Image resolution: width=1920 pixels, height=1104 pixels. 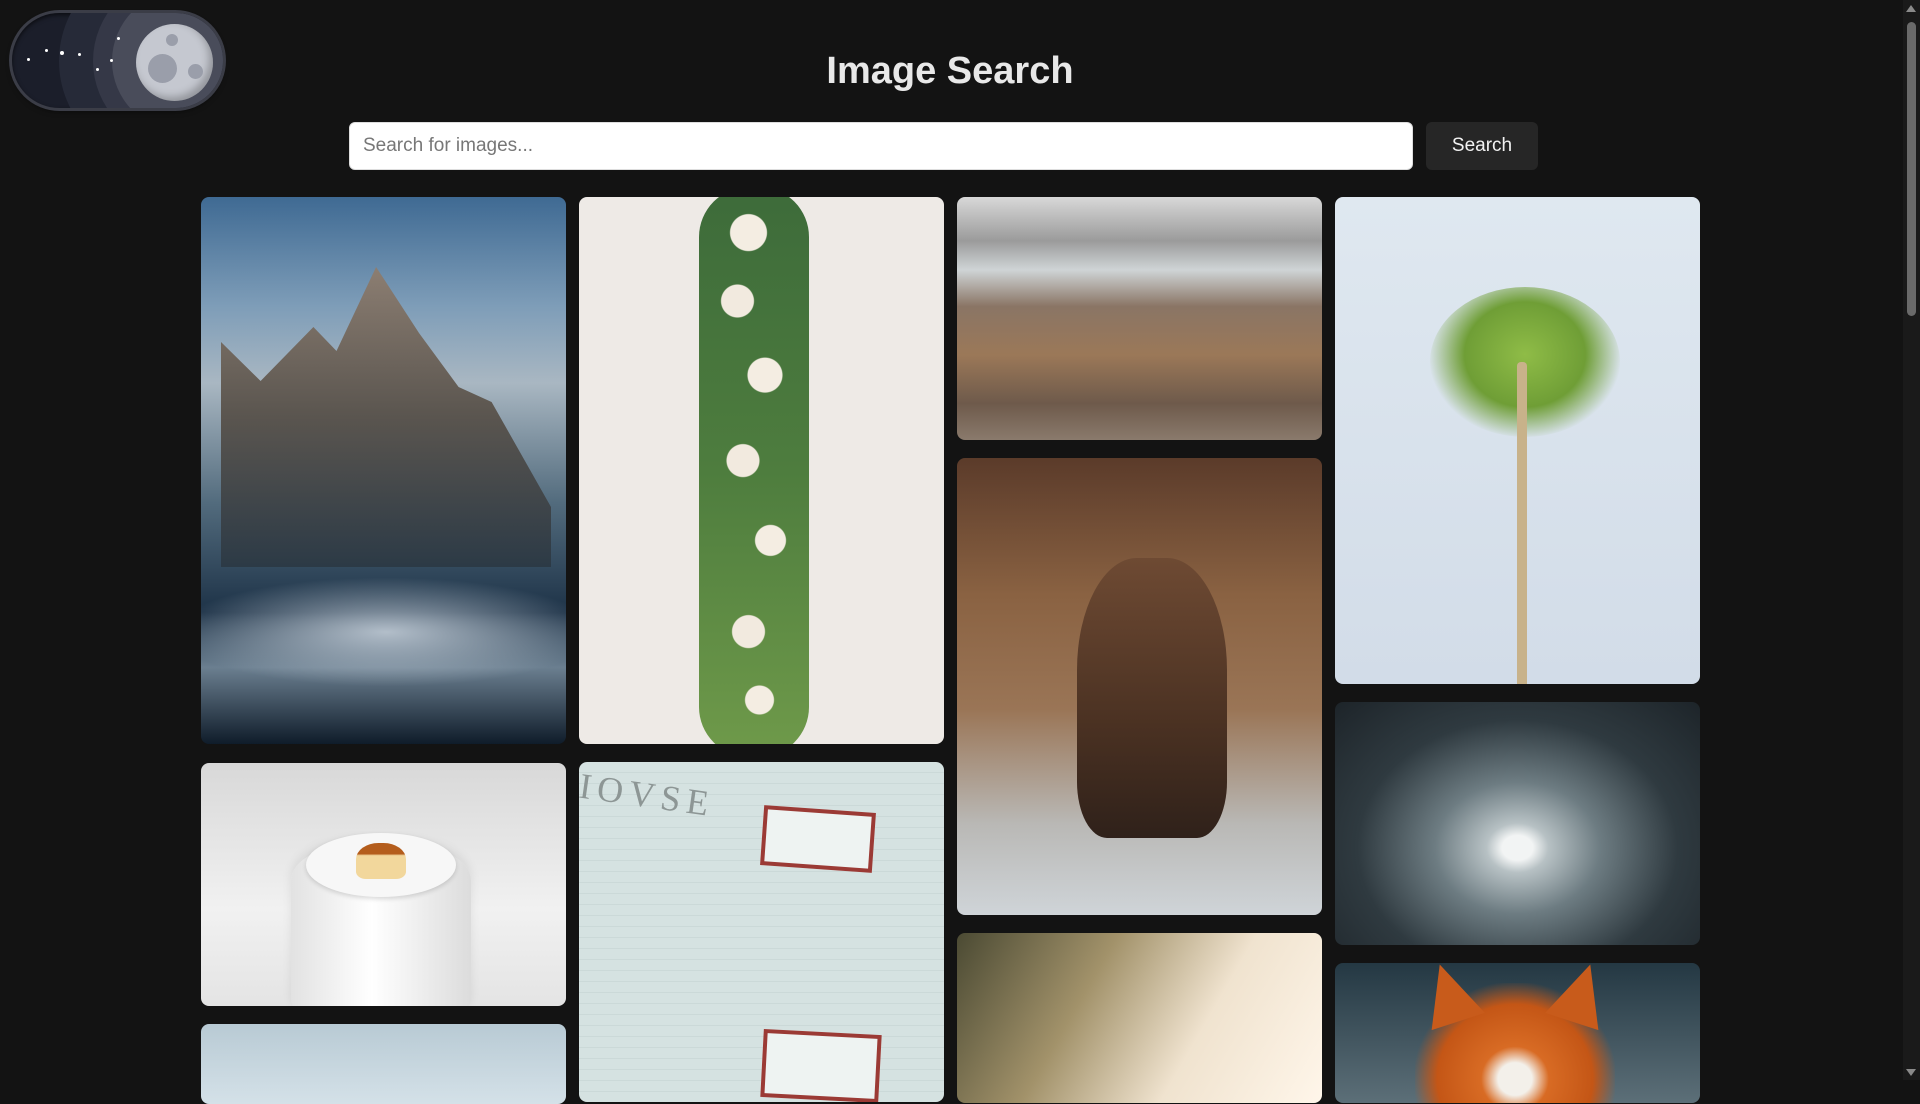 I want to click on scroll-down-icon, so click(x=1911, y=1072).